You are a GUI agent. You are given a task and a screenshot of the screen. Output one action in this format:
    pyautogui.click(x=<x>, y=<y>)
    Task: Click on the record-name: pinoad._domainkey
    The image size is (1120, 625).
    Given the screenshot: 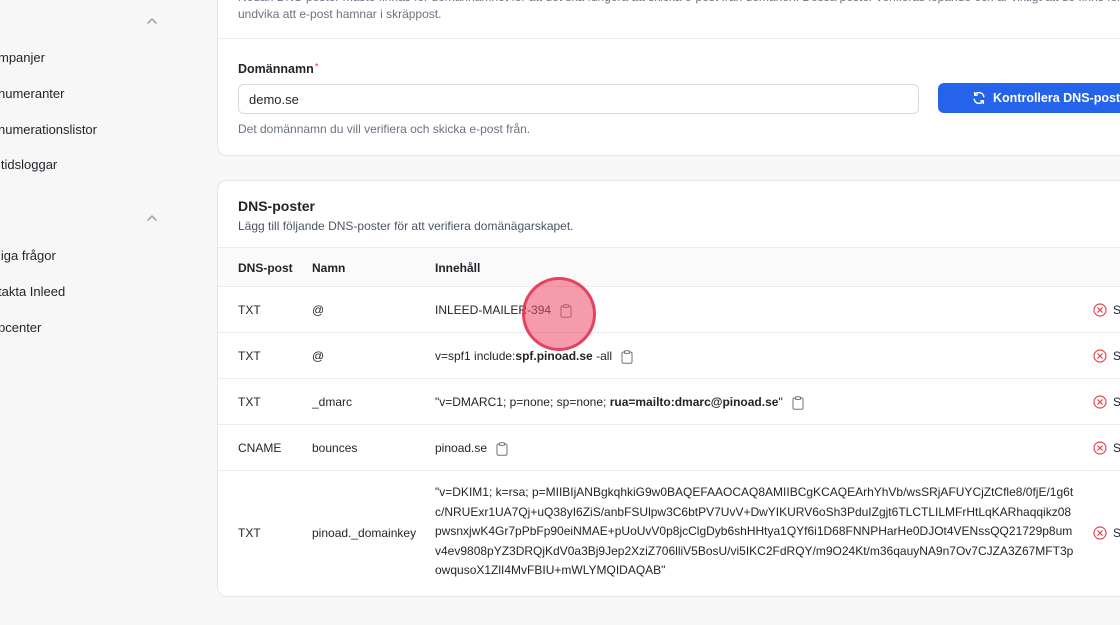 What is the action you would take?
    pyautogui.click(x=364, y=533)
    